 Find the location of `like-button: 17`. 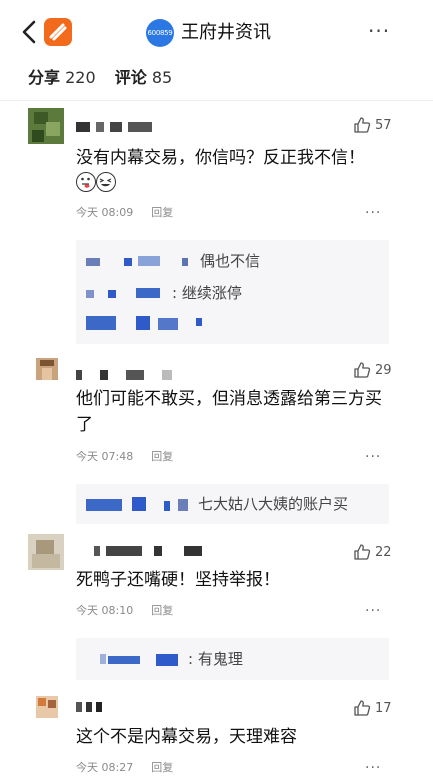

like-button: 17 is located at coordinates (383, 709).